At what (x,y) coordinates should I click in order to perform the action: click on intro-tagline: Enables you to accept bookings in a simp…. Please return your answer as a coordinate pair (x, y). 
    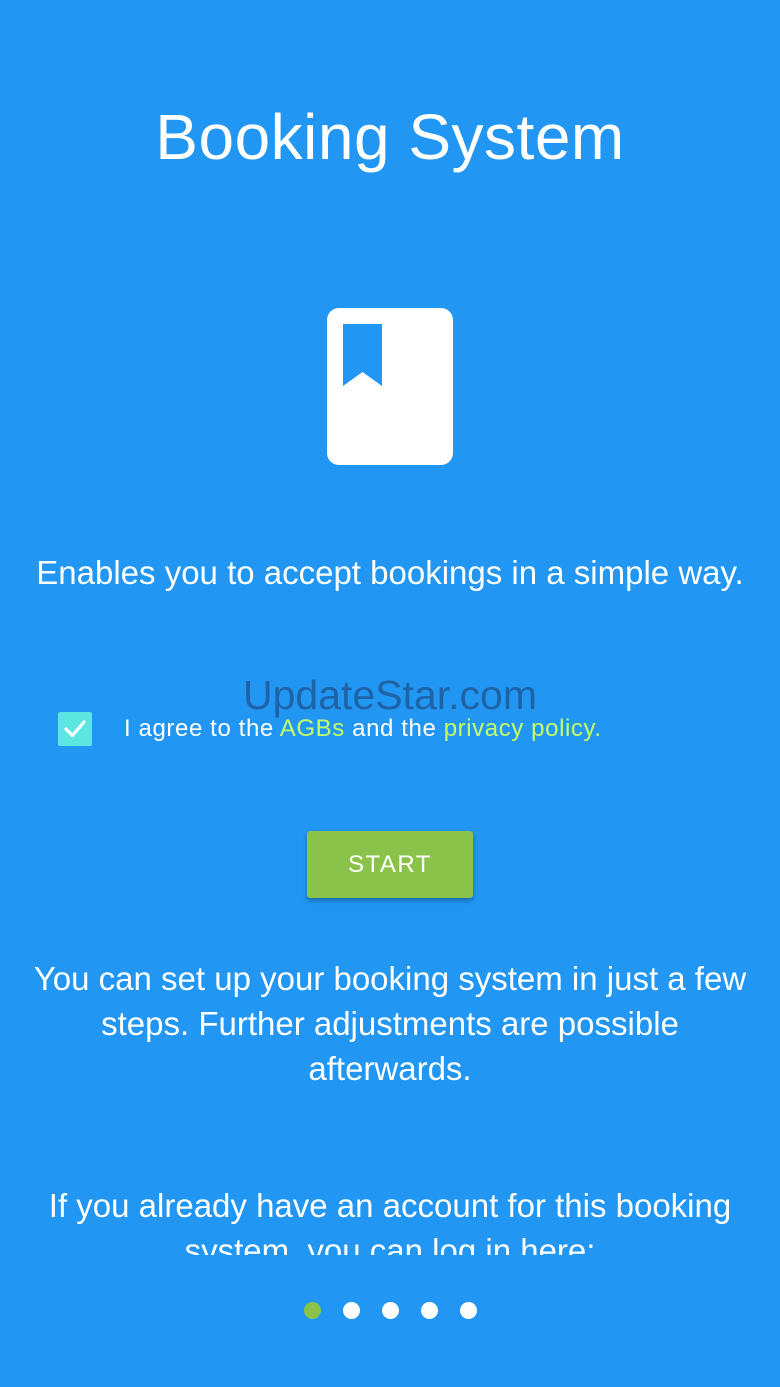
    Looking at the image, I should click on (390, 572).